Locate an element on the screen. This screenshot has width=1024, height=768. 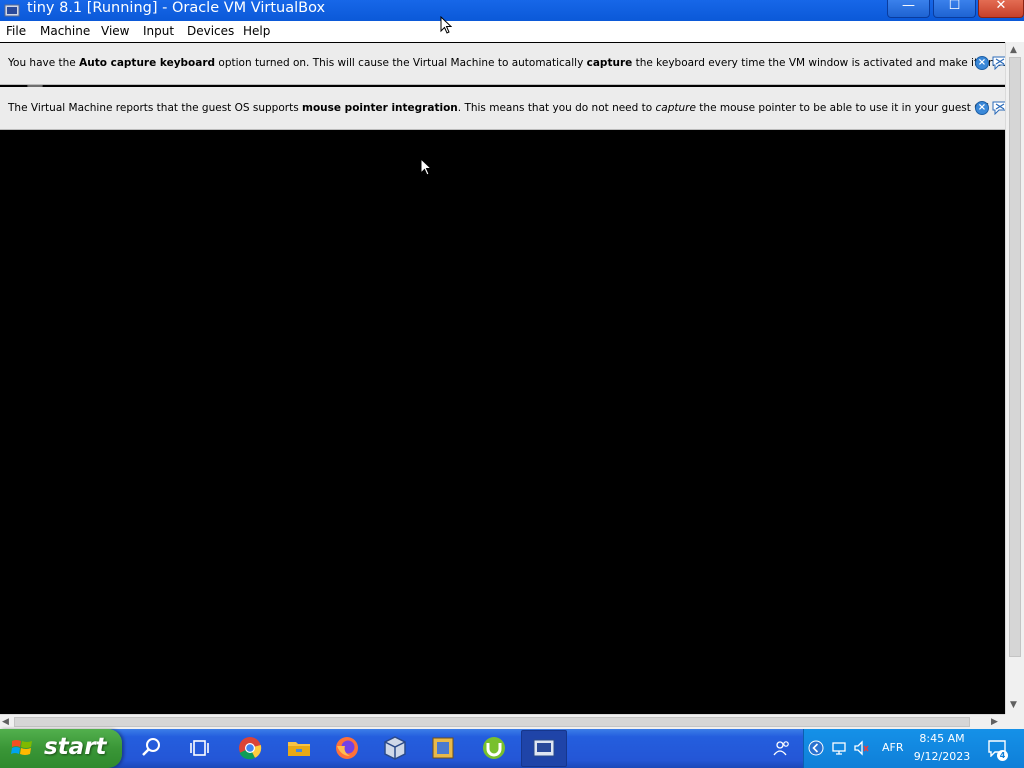
horizontal-scroll-thumb is located at coordinates (492, 722).